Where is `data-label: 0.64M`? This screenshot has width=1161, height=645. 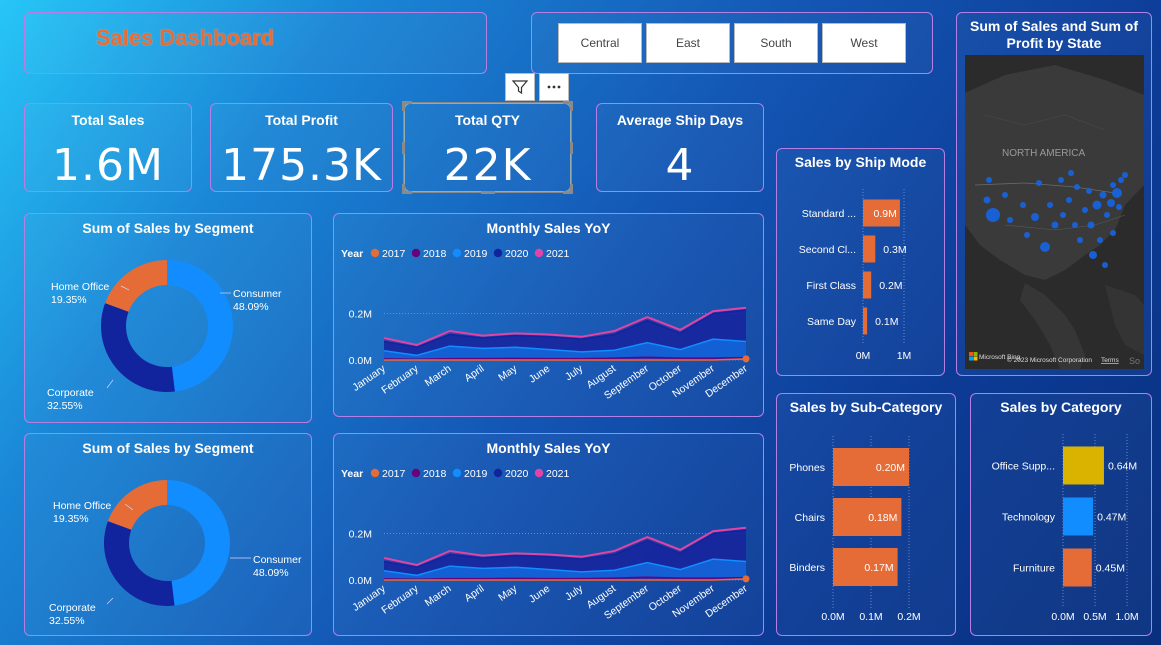
data-label: 0.64M is located at coordinates (1122, 467).